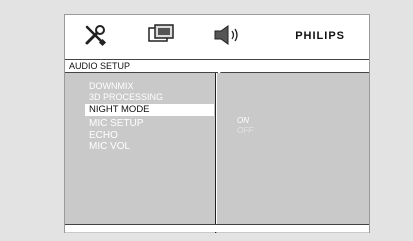 This screenshot has width=413, height=241. I want to click on menu-item-mic-setup: MIC SETUP, so click(116, 123).